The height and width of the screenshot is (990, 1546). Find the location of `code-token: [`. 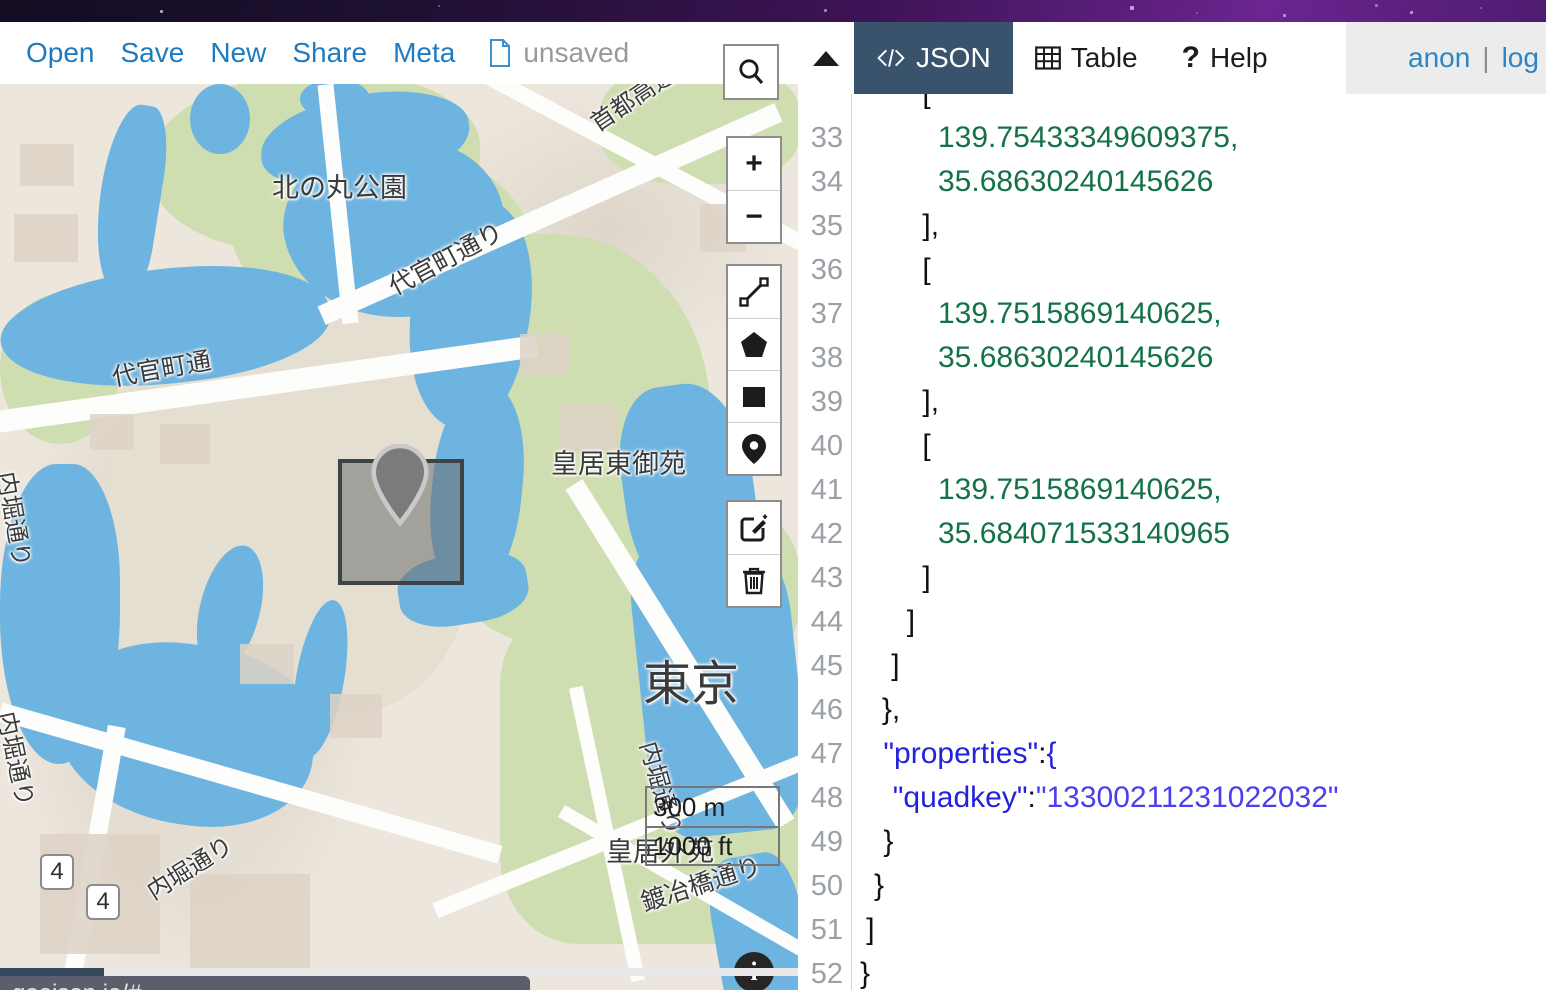

code-token: [ is located at coordinates (926, 269).